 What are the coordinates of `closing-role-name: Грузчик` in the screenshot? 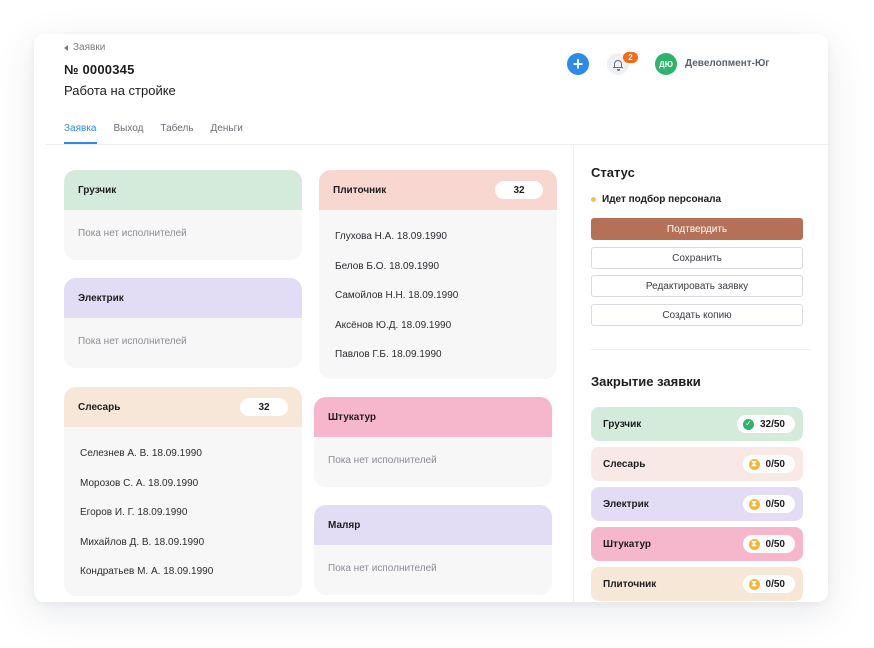 It's located at (622, 424).